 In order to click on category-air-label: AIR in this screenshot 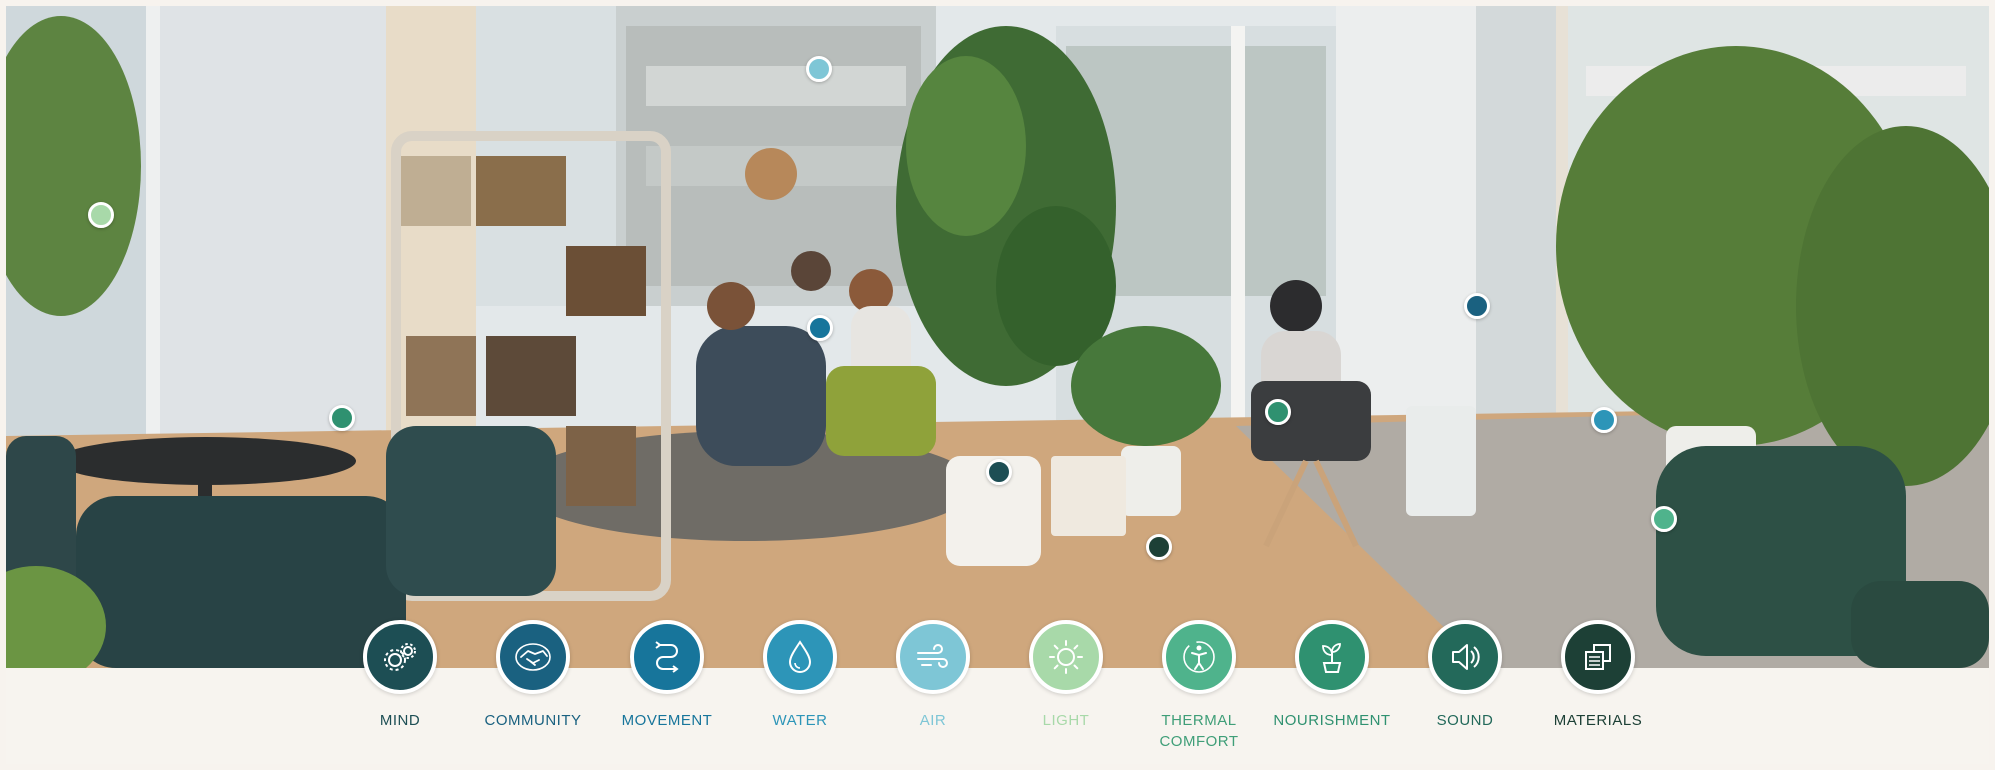, I will do `click(933, 720)`.